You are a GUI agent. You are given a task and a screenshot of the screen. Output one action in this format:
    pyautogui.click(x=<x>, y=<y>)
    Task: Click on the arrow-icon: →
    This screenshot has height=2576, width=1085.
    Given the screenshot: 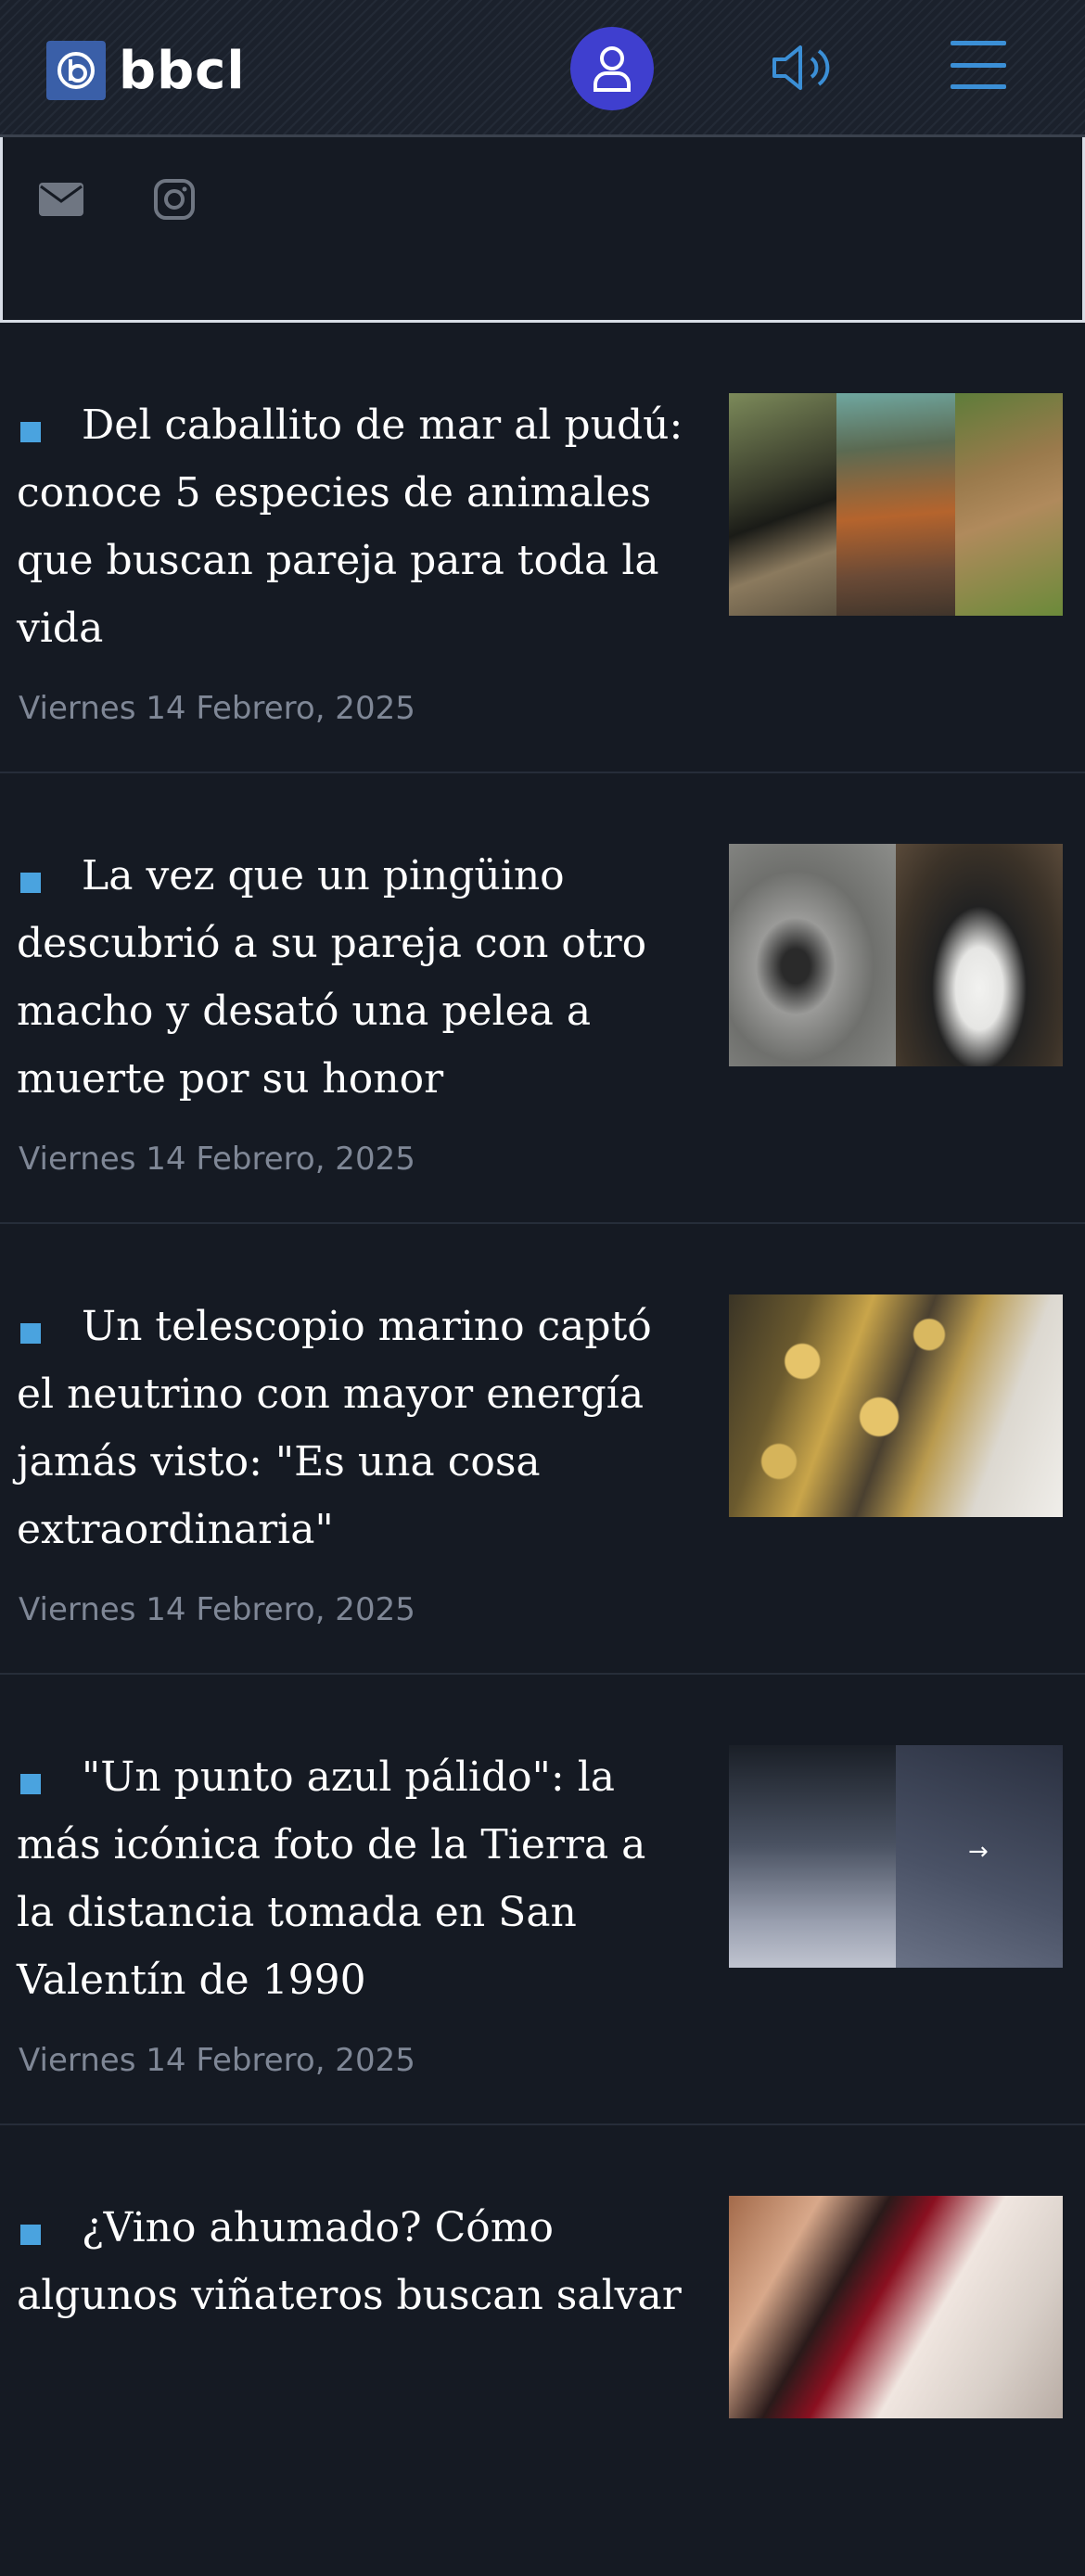 What is the action you would take?
    pyautogui.click(x=979, y=1852)
    